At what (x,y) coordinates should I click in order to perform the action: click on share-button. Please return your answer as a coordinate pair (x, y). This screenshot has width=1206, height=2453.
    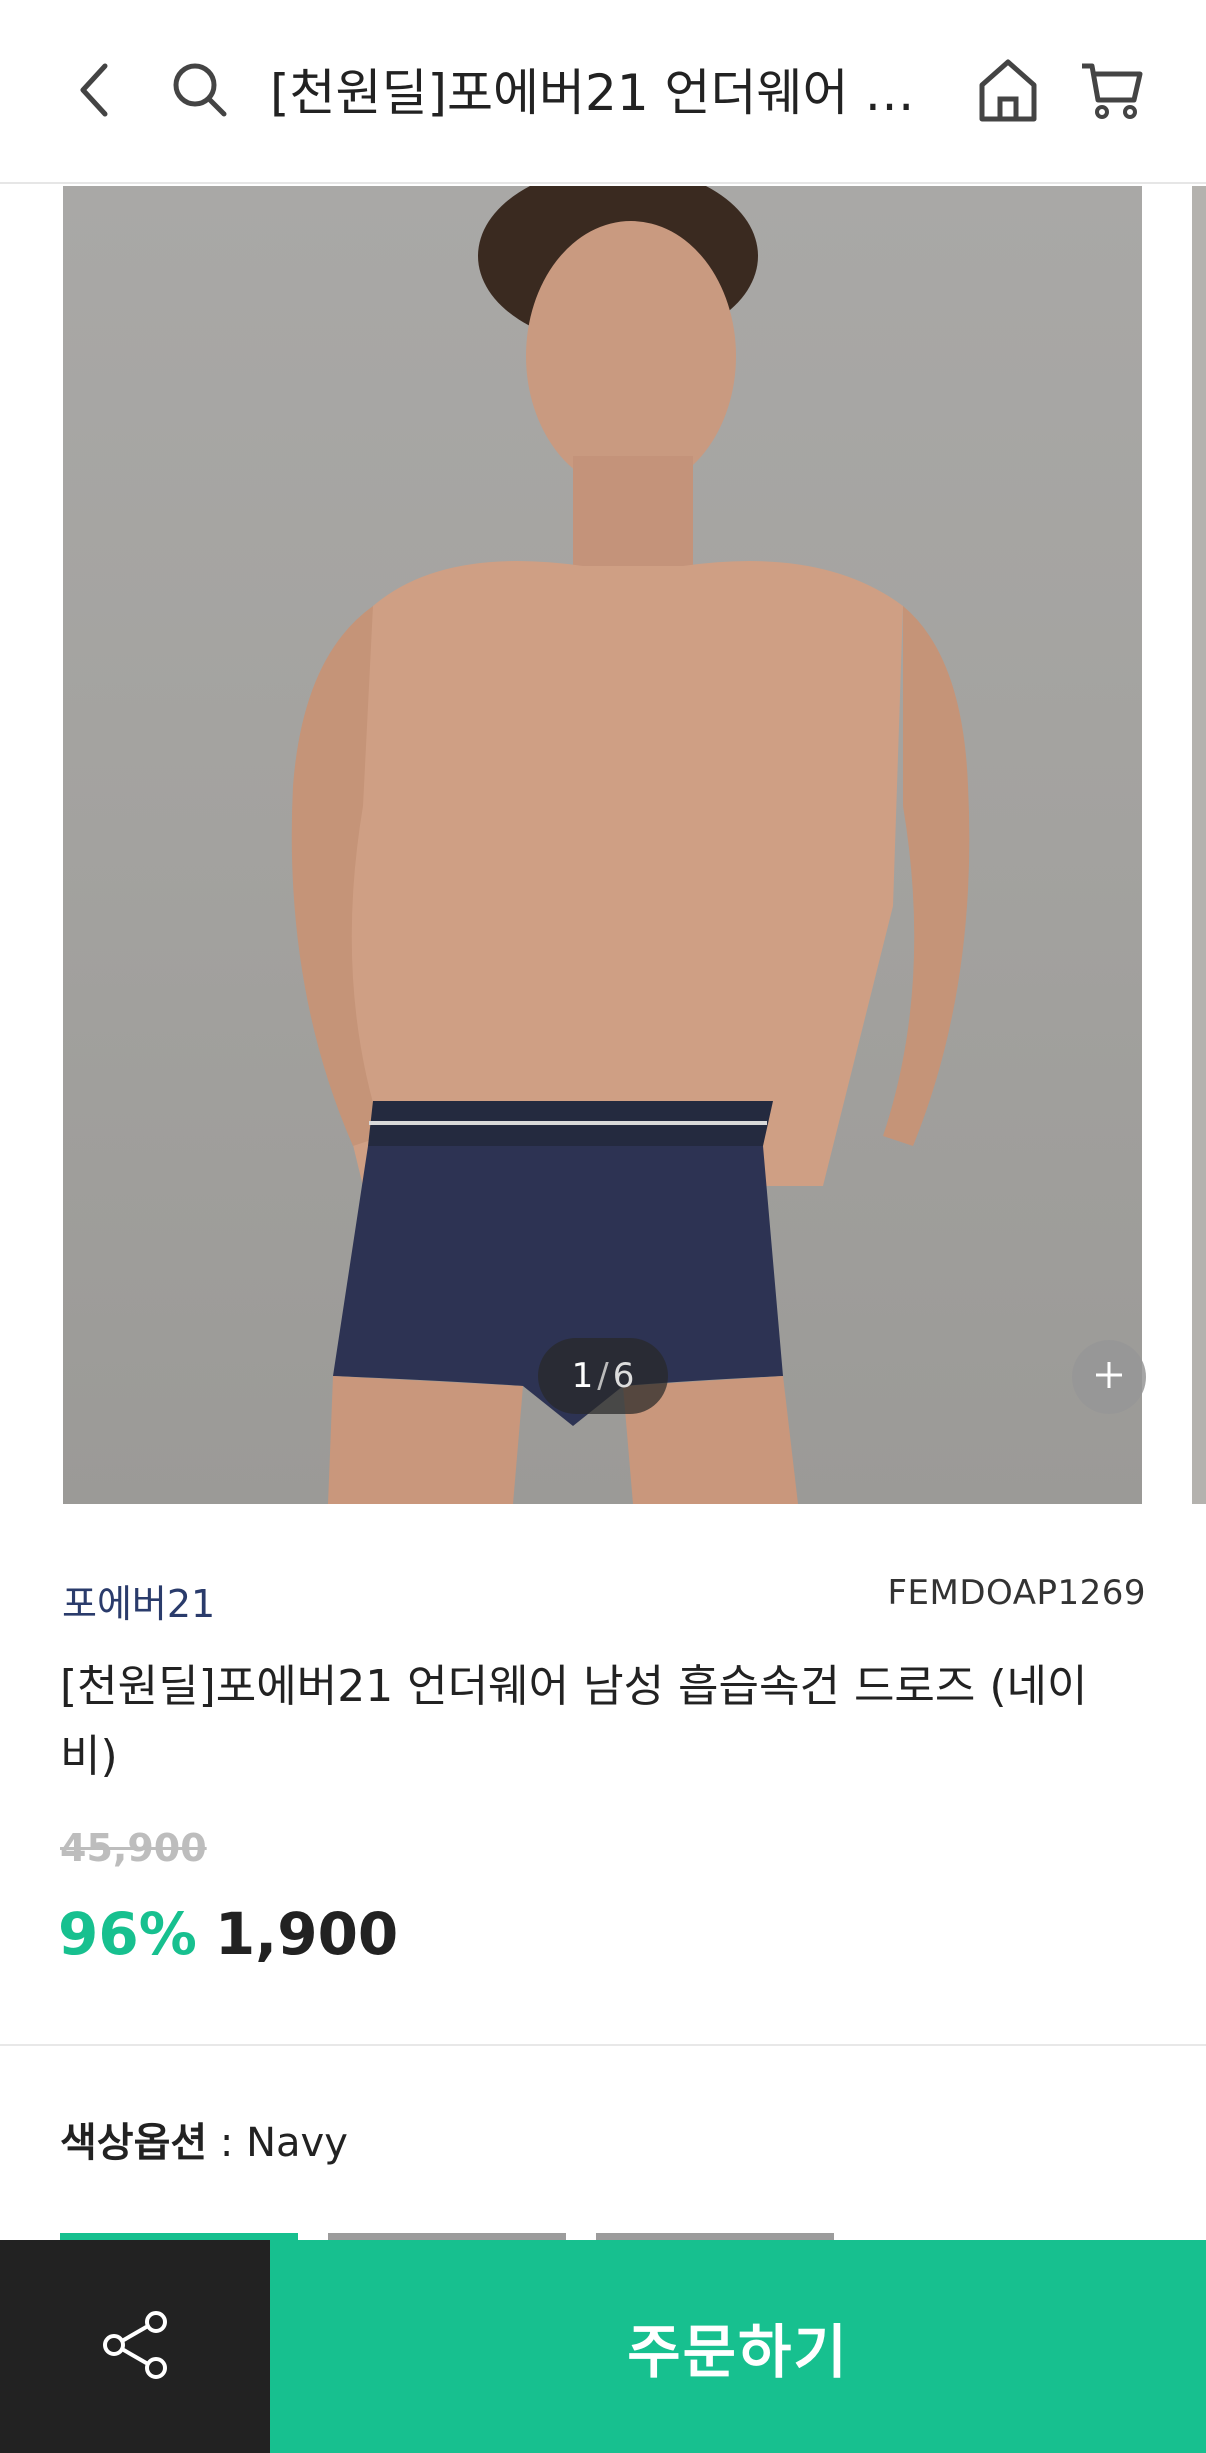
    Looking at the image, I should click on (135, 2346).